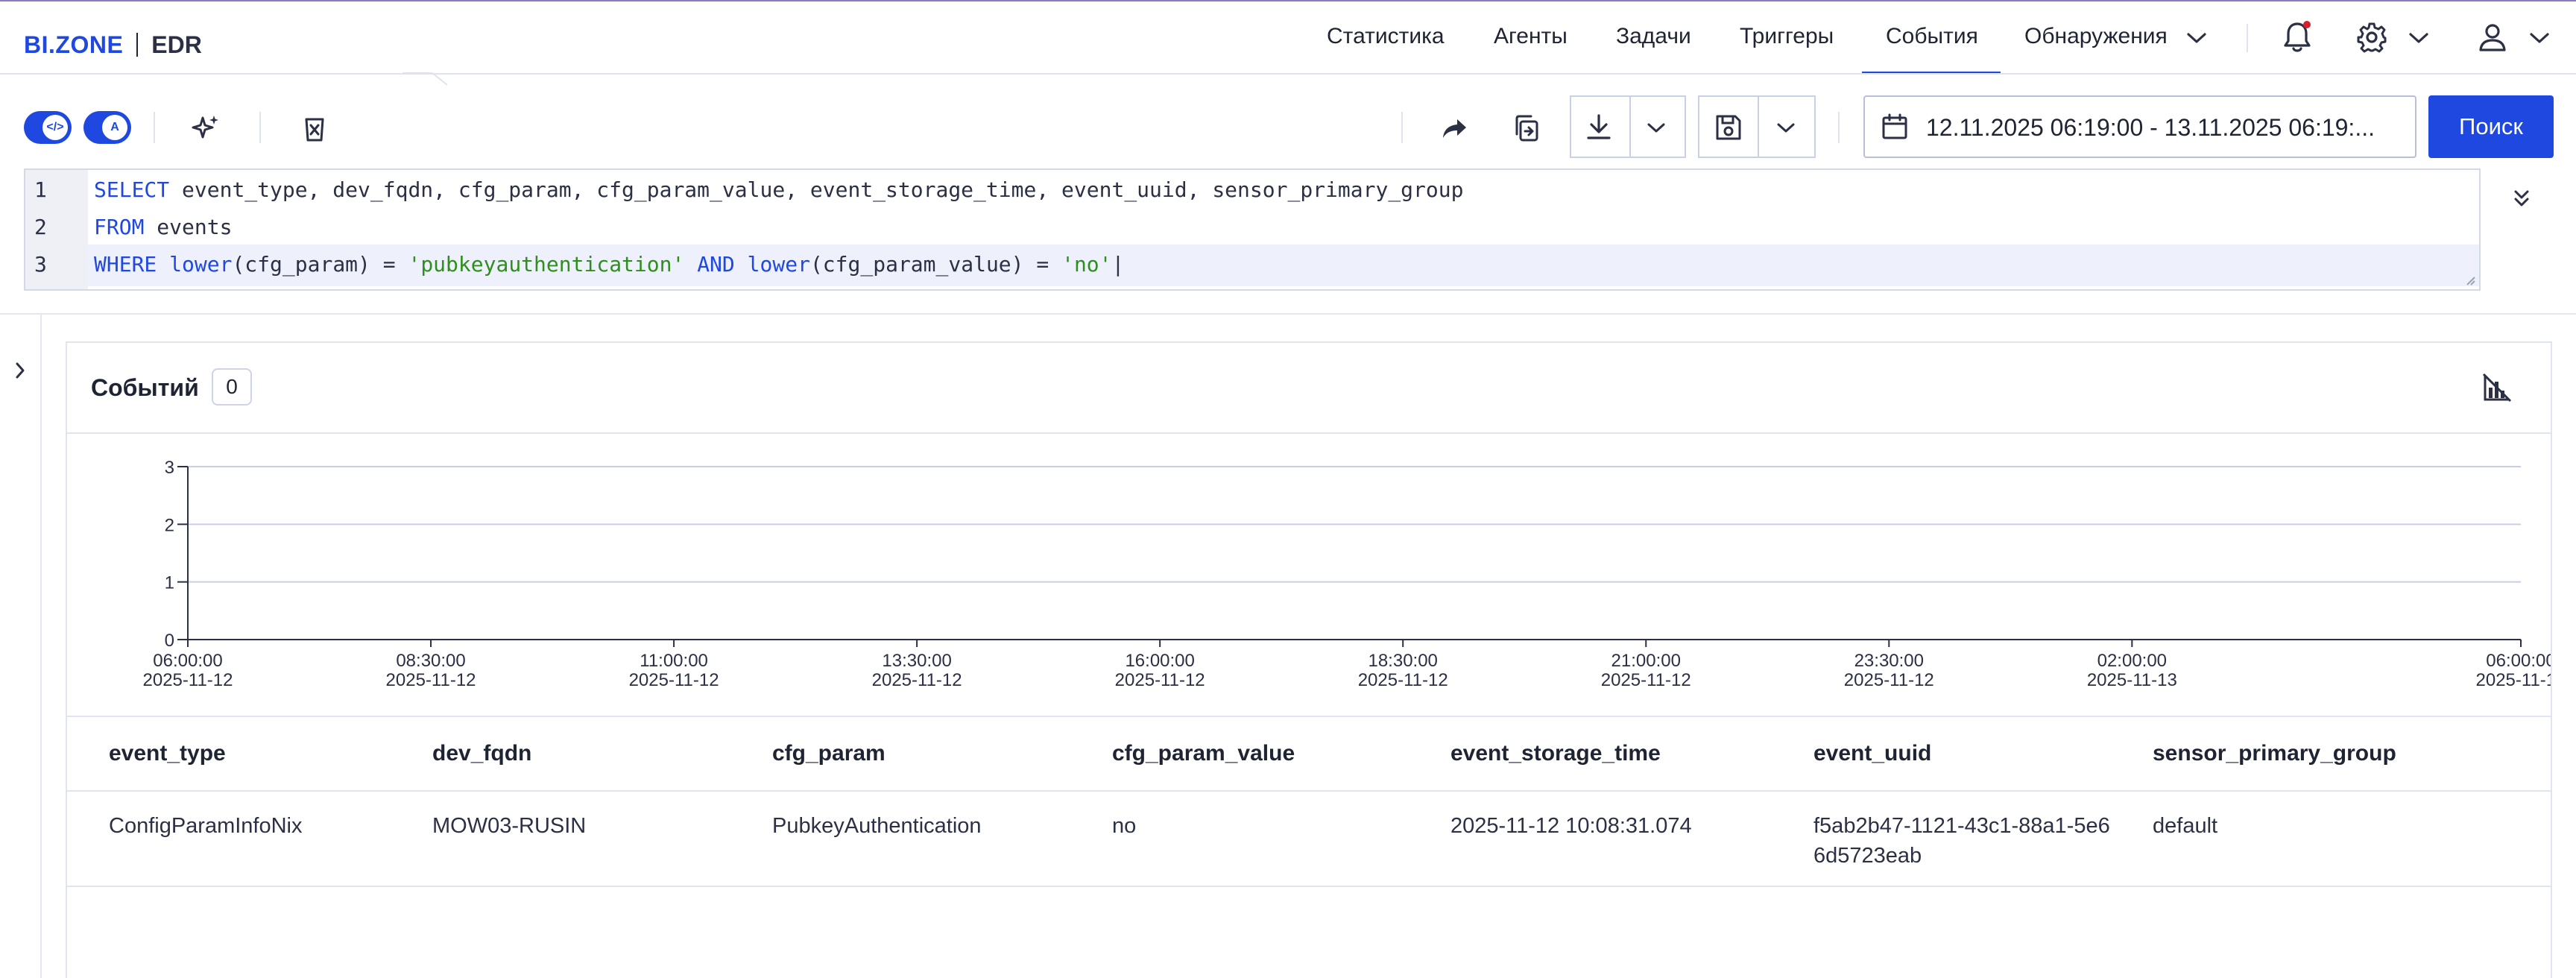 Image resolution: width=2576 pixels, height=978 pixels. Describe the element at coordinates (1455, 128) in the screenshot. I see `share-icon` at that location.